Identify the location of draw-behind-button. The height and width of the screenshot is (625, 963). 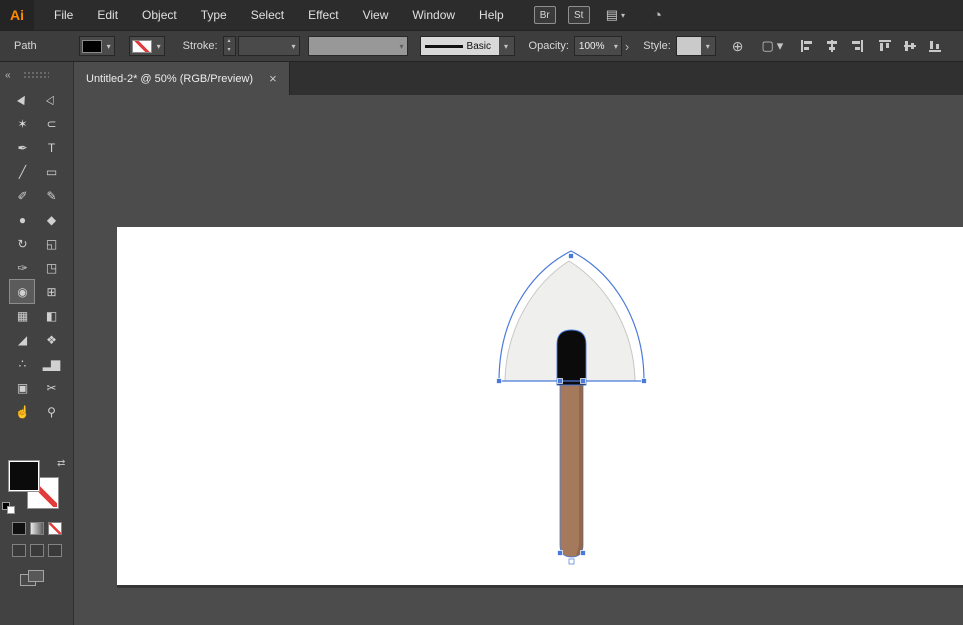
(37, 550).